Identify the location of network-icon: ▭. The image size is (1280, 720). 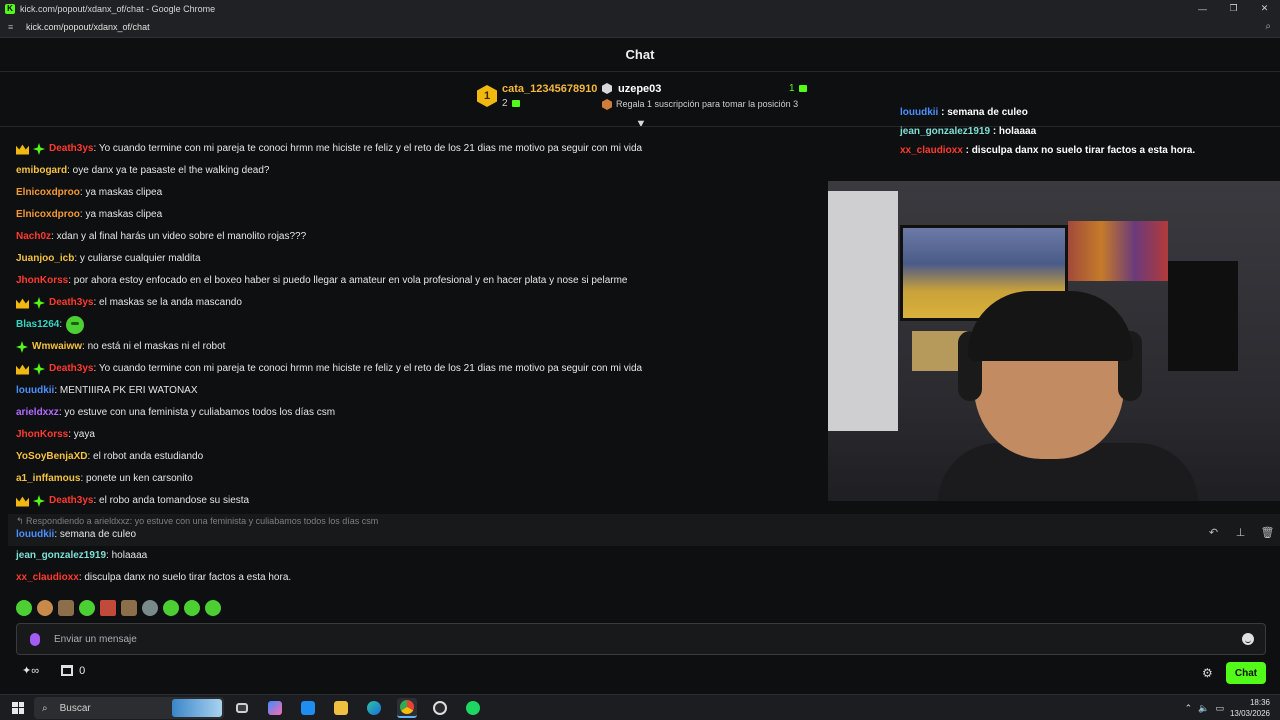
(1219, 708).